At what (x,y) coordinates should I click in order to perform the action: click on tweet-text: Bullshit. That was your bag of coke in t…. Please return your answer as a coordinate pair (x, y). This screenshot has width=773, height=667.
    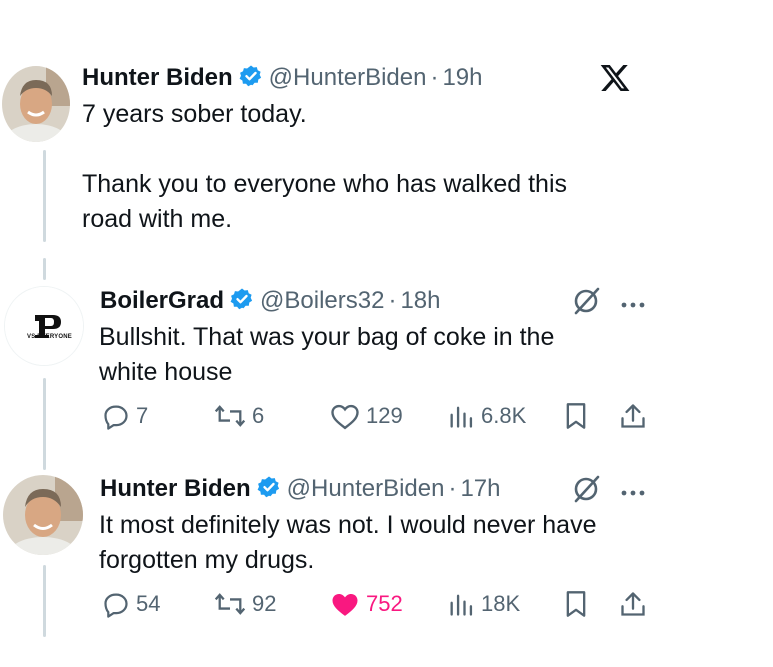
    Looking at the image, I should click on (326, 355).